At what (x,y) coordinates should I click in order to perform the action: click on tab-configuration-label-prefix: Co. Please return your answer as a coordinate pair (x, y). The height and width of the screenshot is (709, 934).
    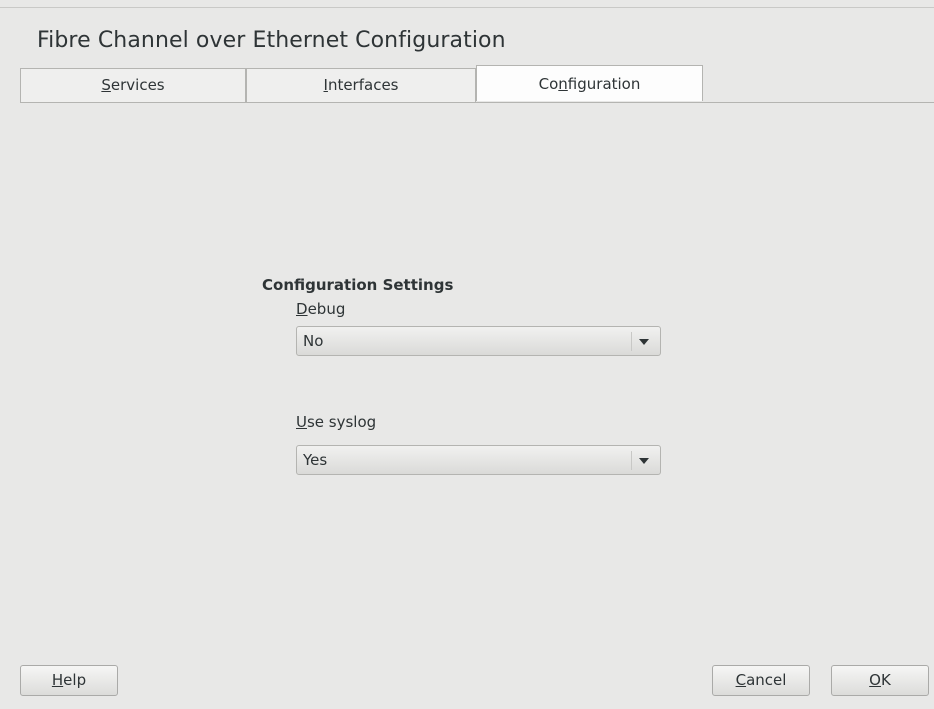
    Looking at the image, I should click on (548, 84).